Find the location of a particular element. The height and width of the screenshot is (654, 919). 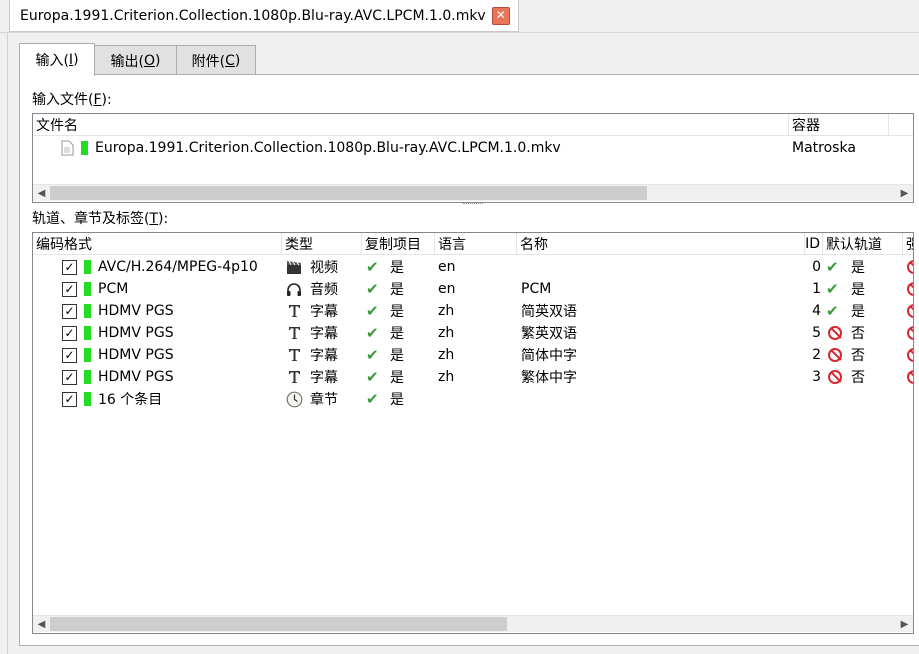

tab-output: 输出(O) is located at coordinates (135, 60).